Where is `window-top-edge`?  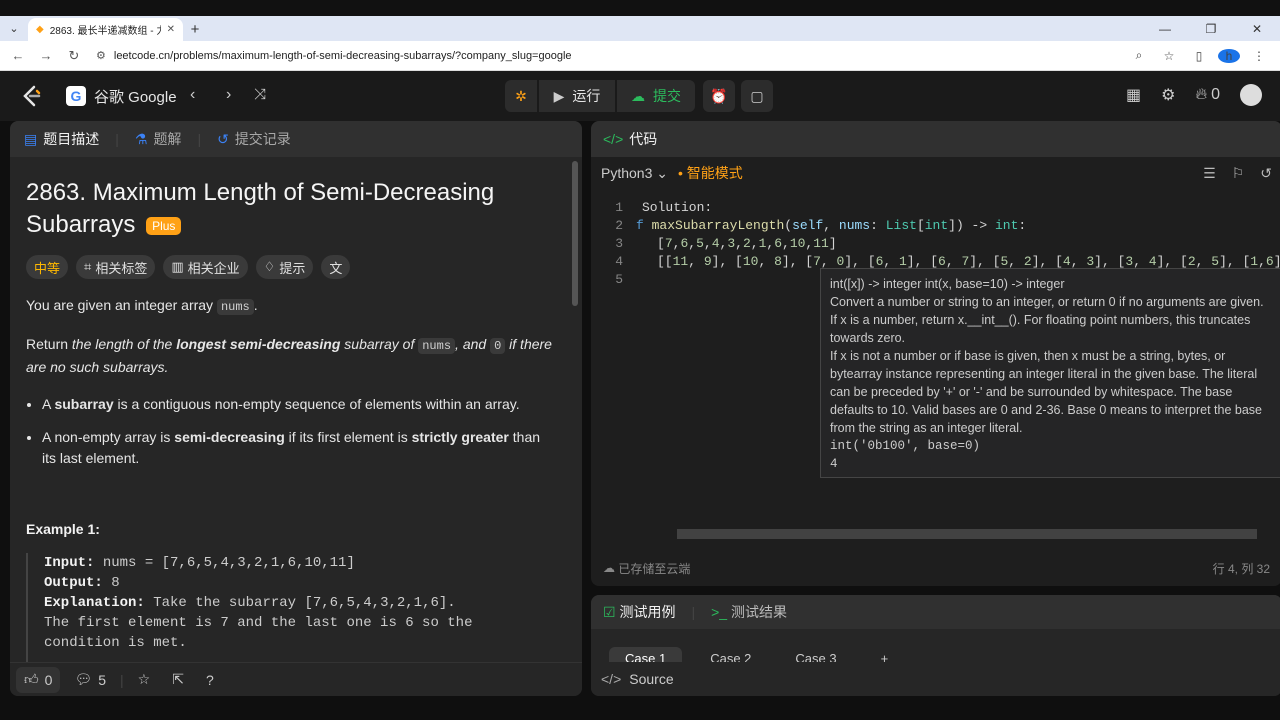
window-top-edge is located at coordinates (640, 8).